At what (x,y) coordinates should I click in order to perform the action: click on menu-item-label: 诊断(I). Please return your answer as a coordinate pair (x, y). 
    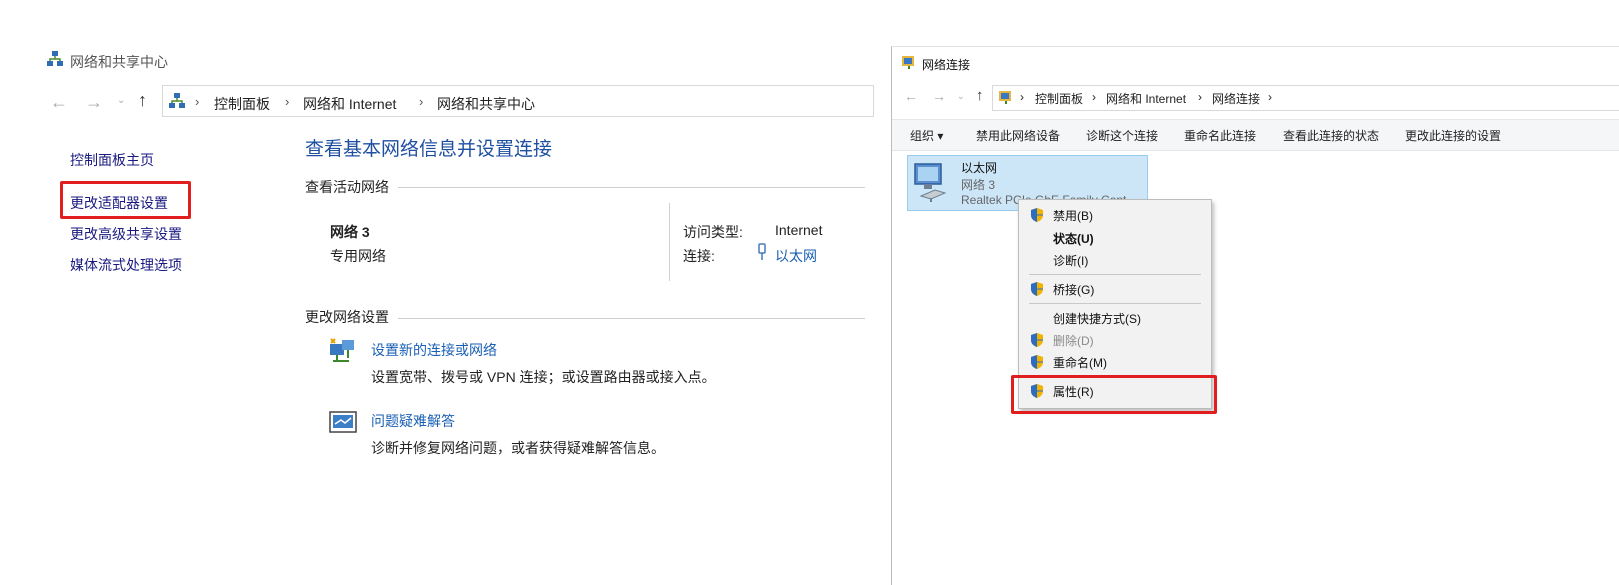
    Looking at the image, I should click on (1071, 261).